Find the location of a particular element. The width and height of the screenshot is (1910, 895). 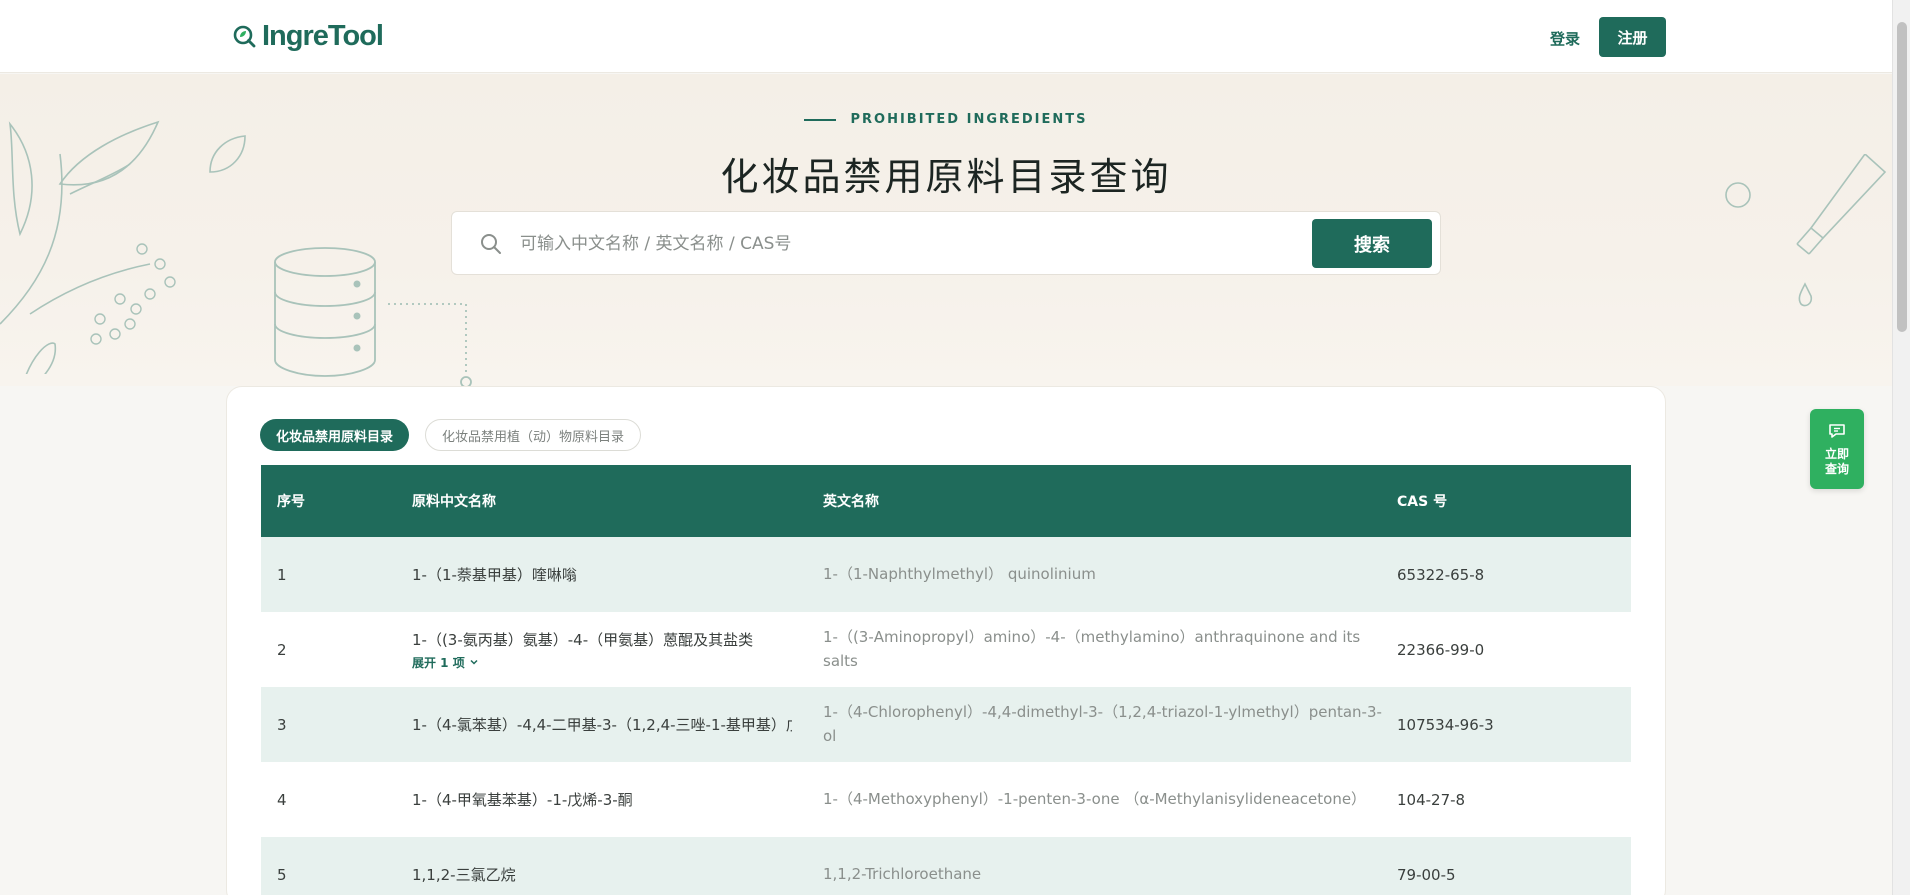

page-scrollbar is located at coordinates (1901, 447).